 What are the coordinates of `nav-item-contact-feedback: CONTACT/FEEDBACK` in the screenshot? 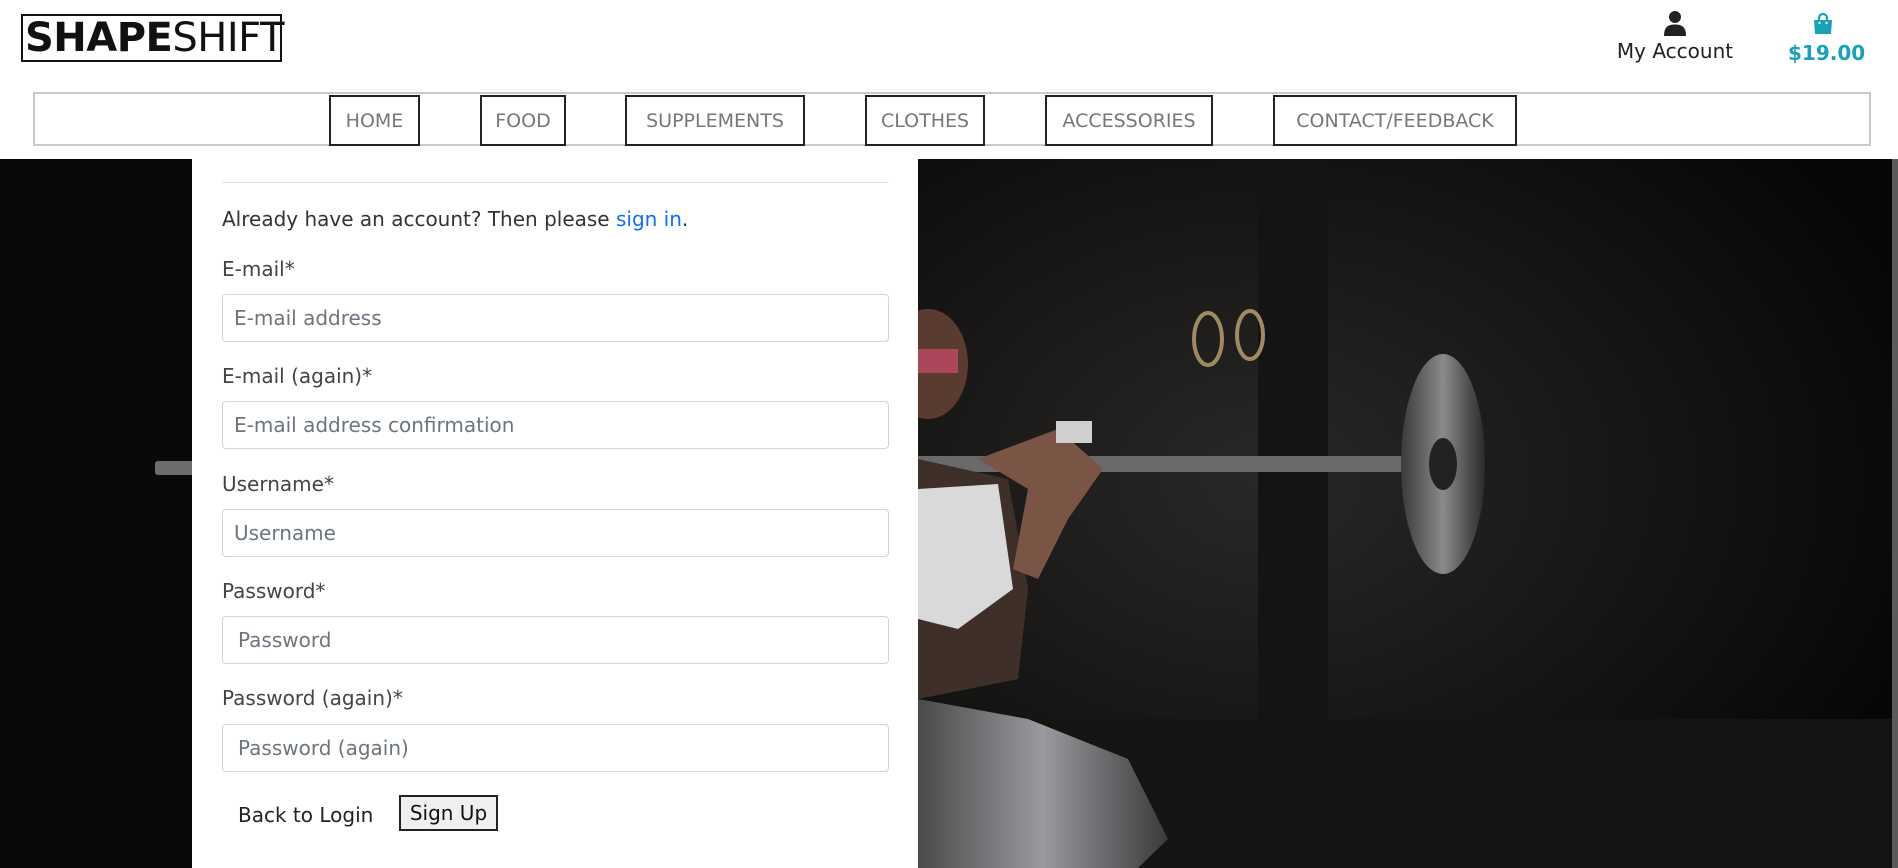 It's located at (1395, 120).